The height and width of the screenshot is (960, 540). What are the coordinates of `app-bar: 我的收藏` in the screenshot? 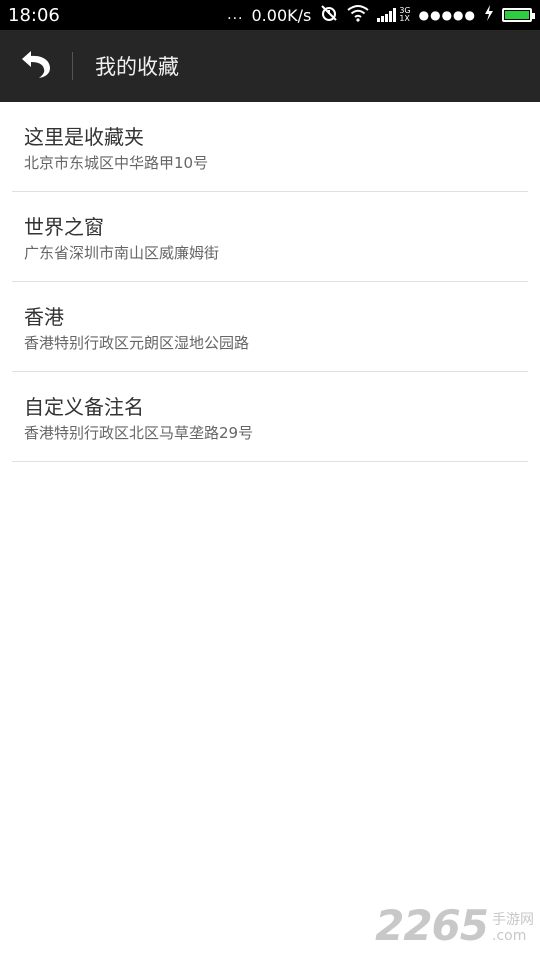 It's located at (270, 66).